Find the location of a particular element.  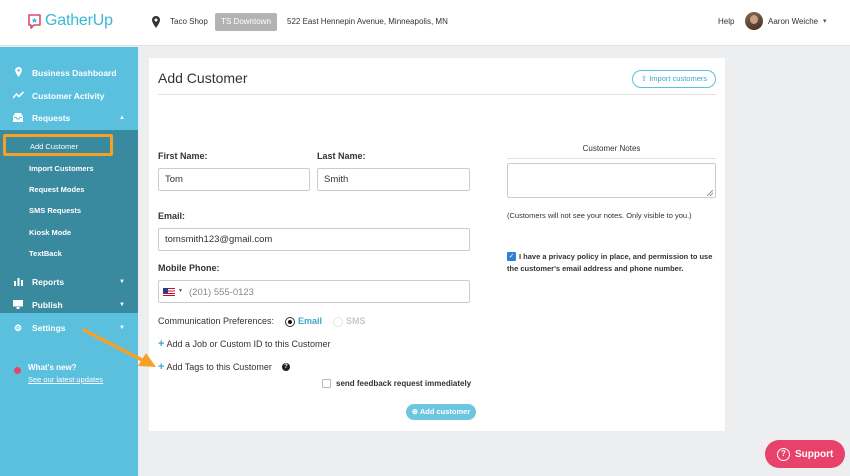

sidebar-item-kiosk-mode: Kiosk Mode is located at coordinates (50, 232).